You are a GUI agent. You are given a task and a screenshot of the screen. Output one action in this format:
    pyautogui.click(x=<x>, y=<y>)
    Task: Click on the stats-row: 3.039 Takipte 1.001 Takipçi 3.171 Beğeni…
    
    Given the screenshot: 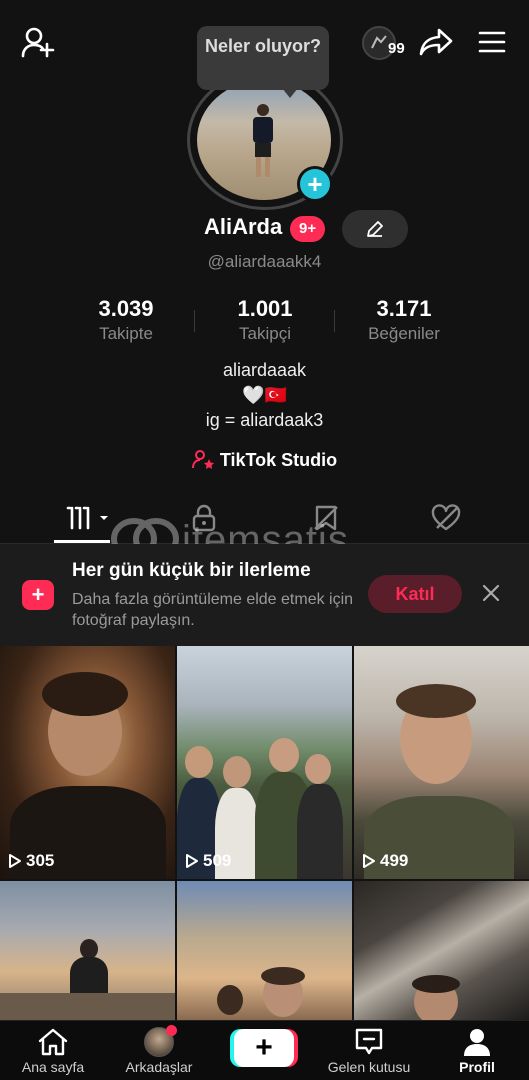 What is the action you would take?
    pyautogui.click(x=264, y=324)
    